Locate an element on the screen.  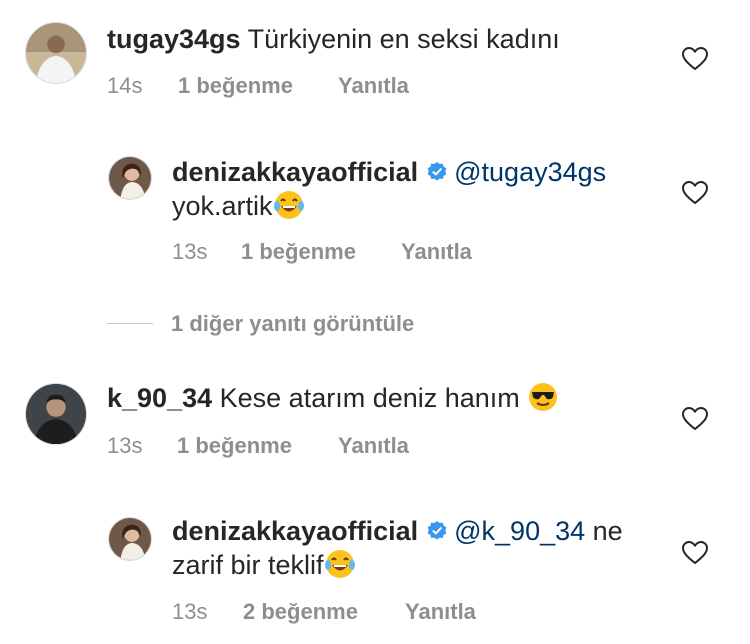
view-more-replies-label: 1 diğer yanıtı görüntüle is located at coordinates (292, 324).